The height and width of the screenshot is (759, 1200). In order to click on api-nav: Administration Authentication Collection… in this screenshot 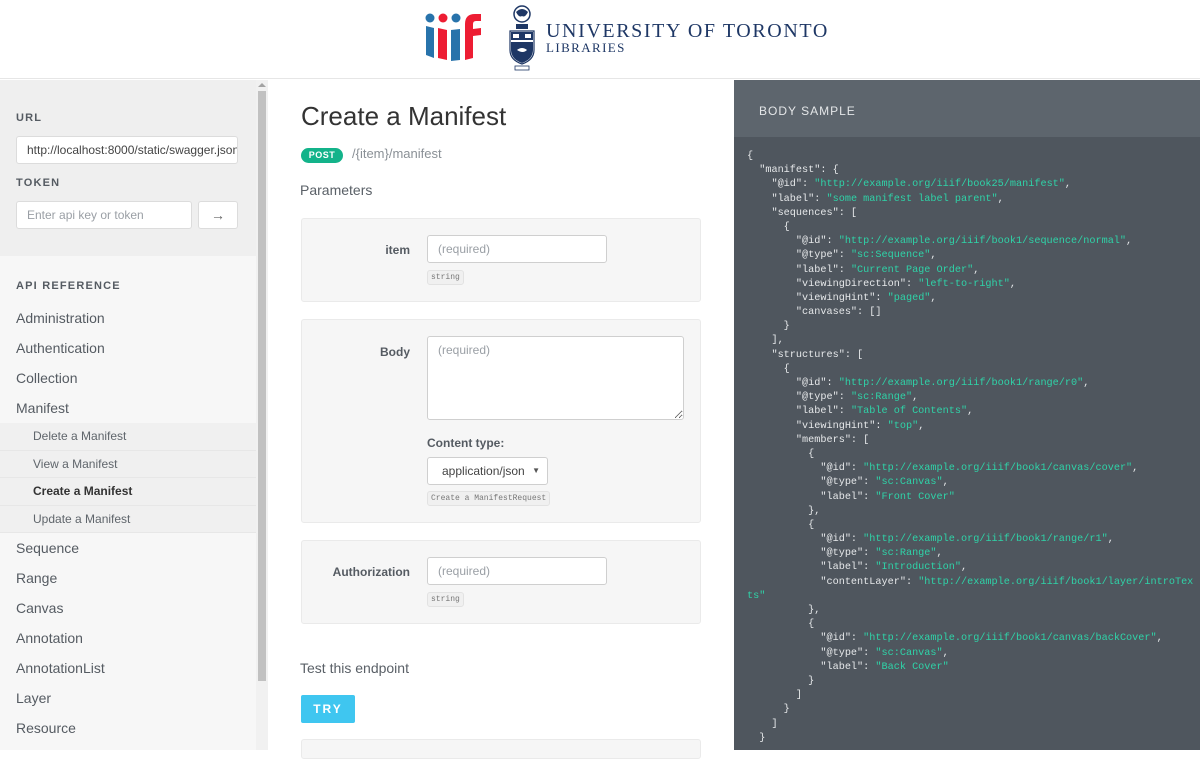, I will do `click(128, 523)`.